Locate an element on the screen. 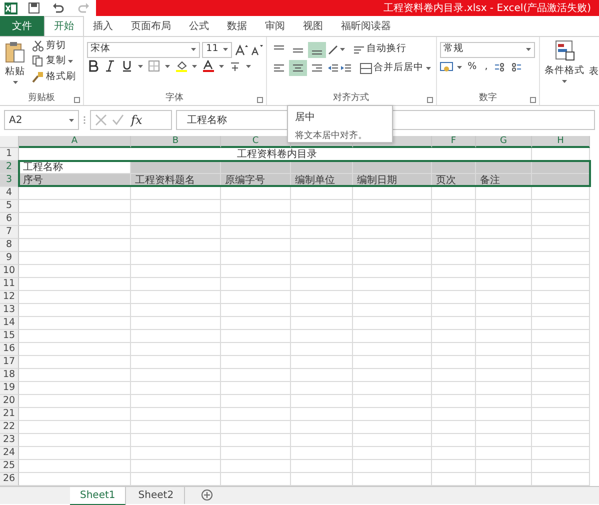 This screenshot has height=505, width=599. window-title: 工程资料卷内目录.xlsx - Excel(产品激活失败) is located at coordinates (487, 9).